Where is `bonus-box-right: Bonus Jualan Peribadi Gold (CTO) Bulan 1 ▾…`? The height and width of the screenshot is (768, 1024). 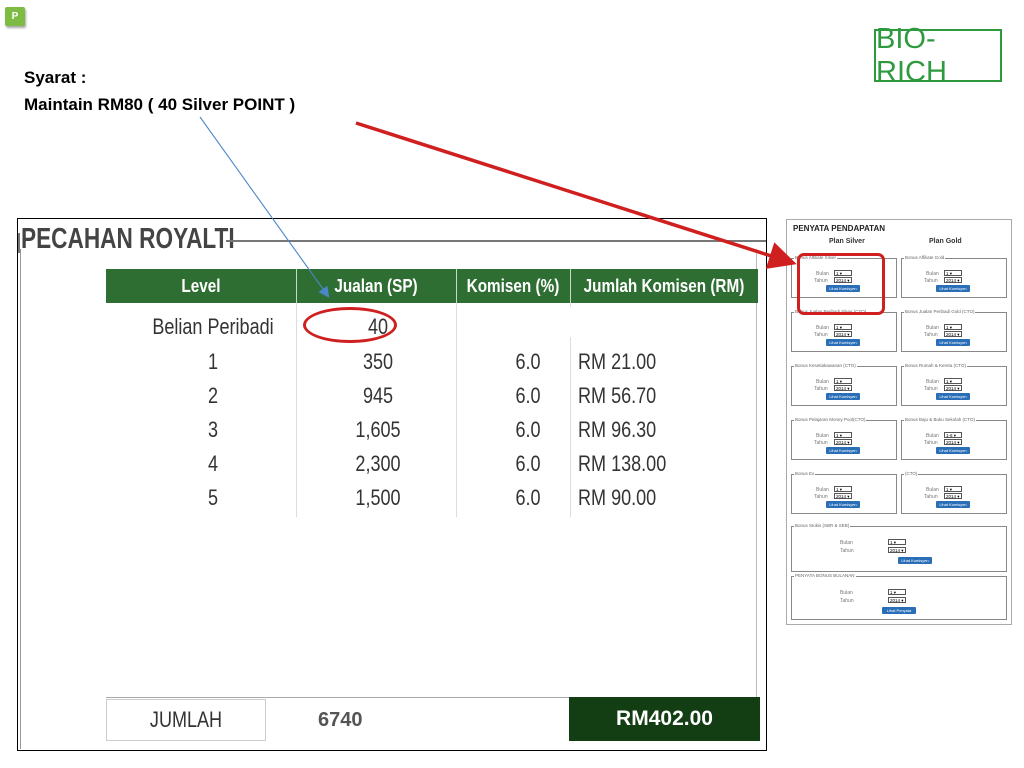 bonus-box-right: Bonus Jualan Peribadi Gold (CTO) Bulan 1 ▾… is located at coordinates (954, 330).